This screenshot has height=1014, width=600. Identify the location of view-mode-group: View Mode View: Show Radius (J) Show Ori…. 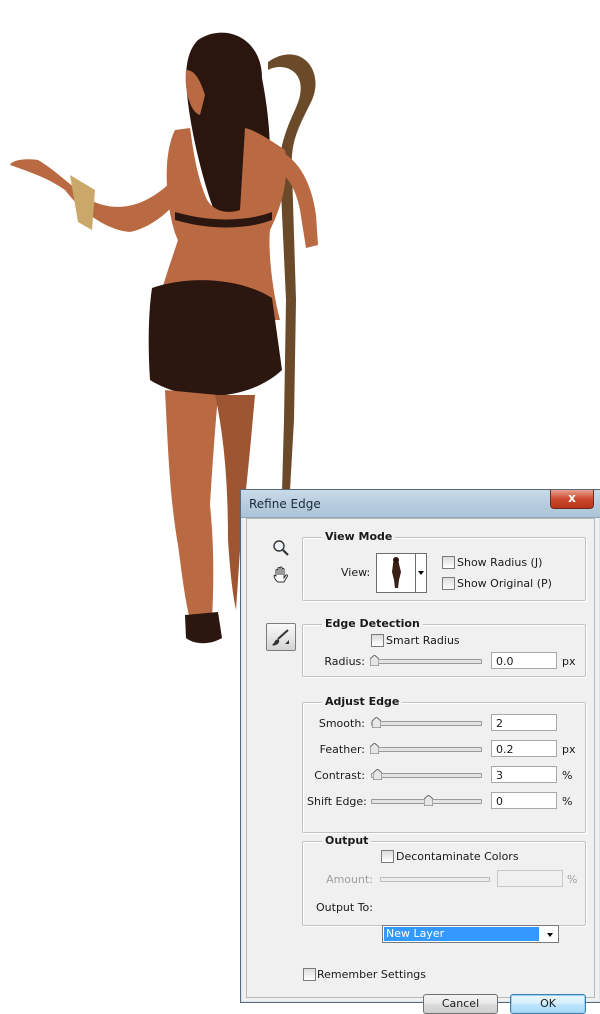
(444, 565).